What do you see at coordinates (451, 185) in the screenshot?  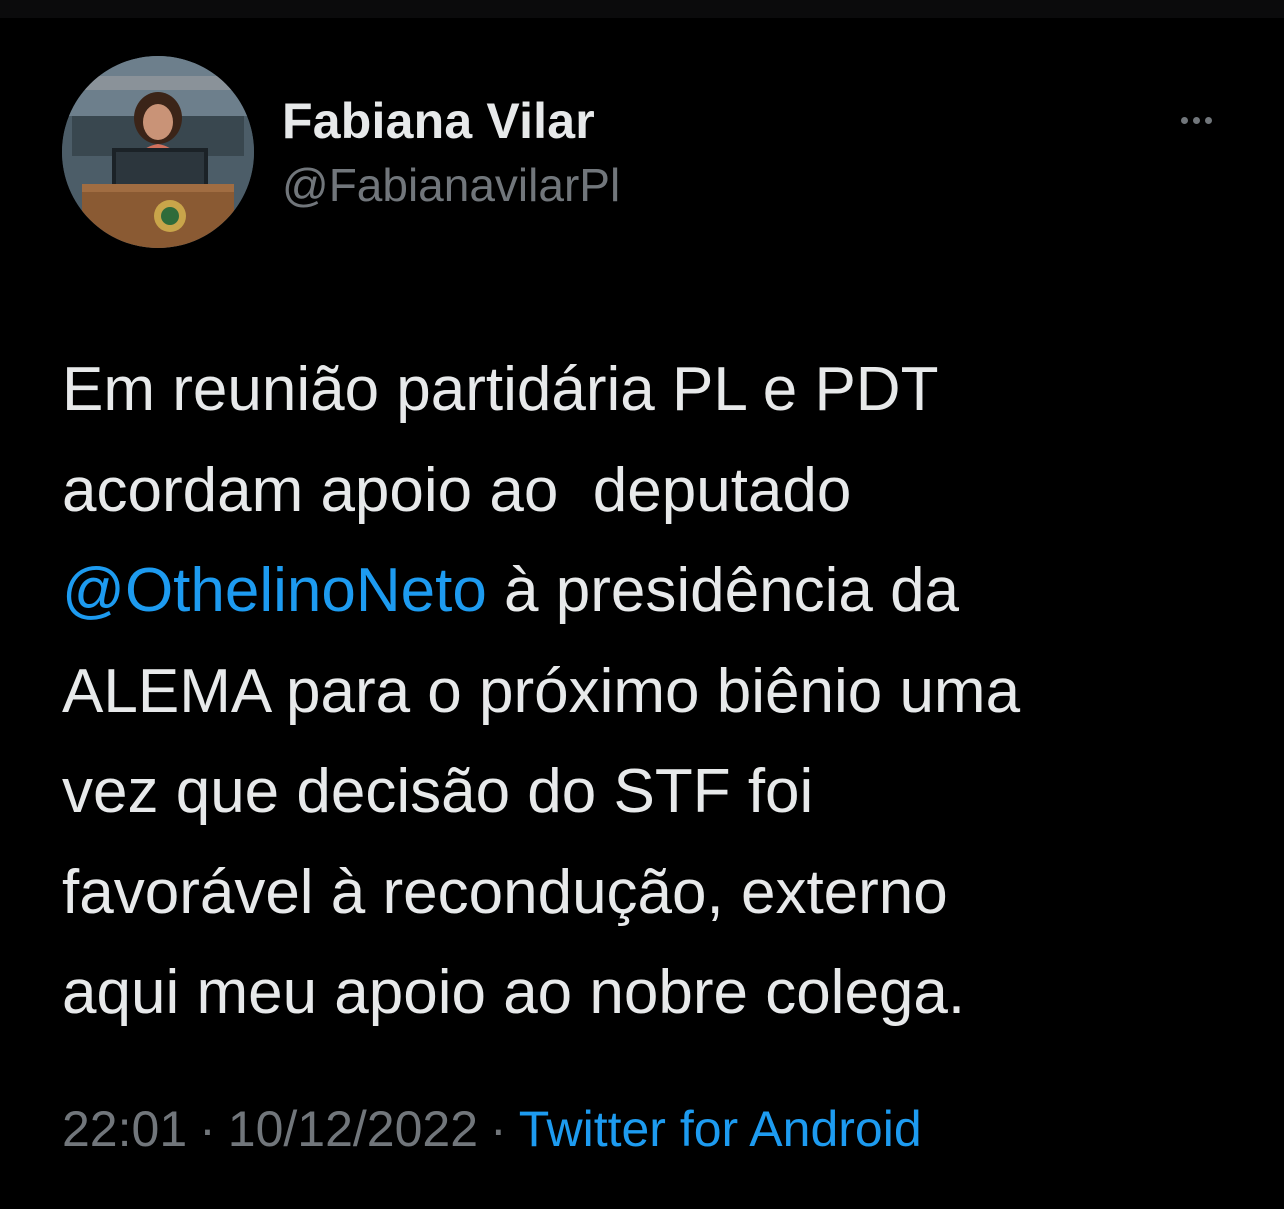 I see `author-handle: @FabianavilarPl` at bounding box center [451, 185].